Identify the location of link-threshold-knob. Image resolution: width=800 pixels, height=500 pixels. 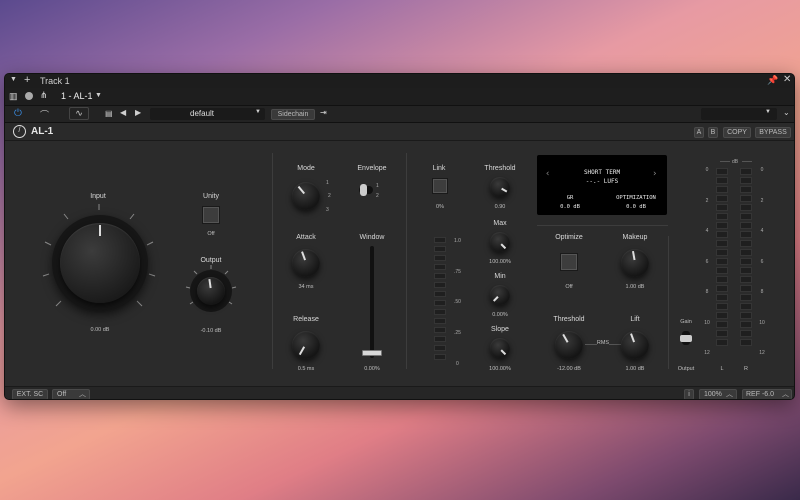
(500, 187).